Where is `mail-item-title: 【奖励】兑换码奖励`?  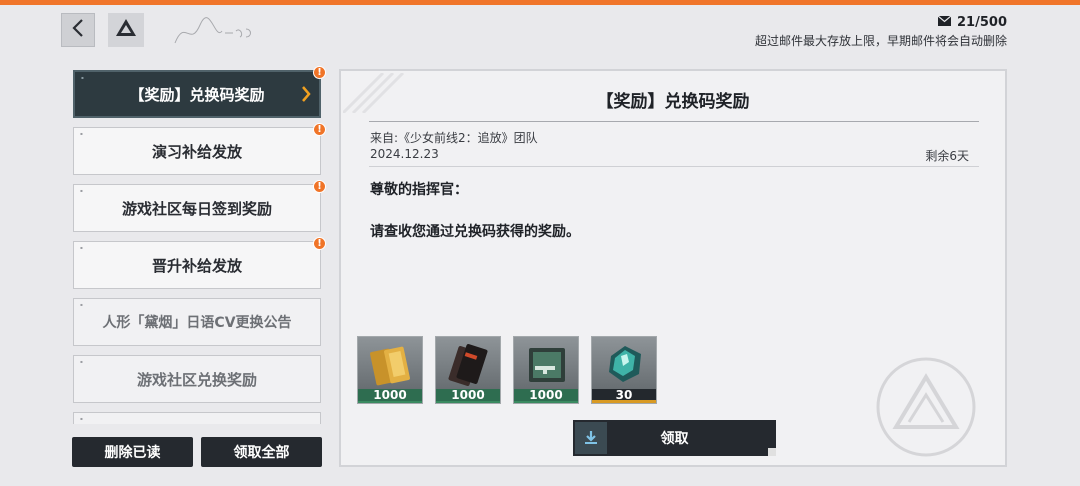
mail-item-title: 【奖励】兑换码奖励 is located at coordinates (197, 94).